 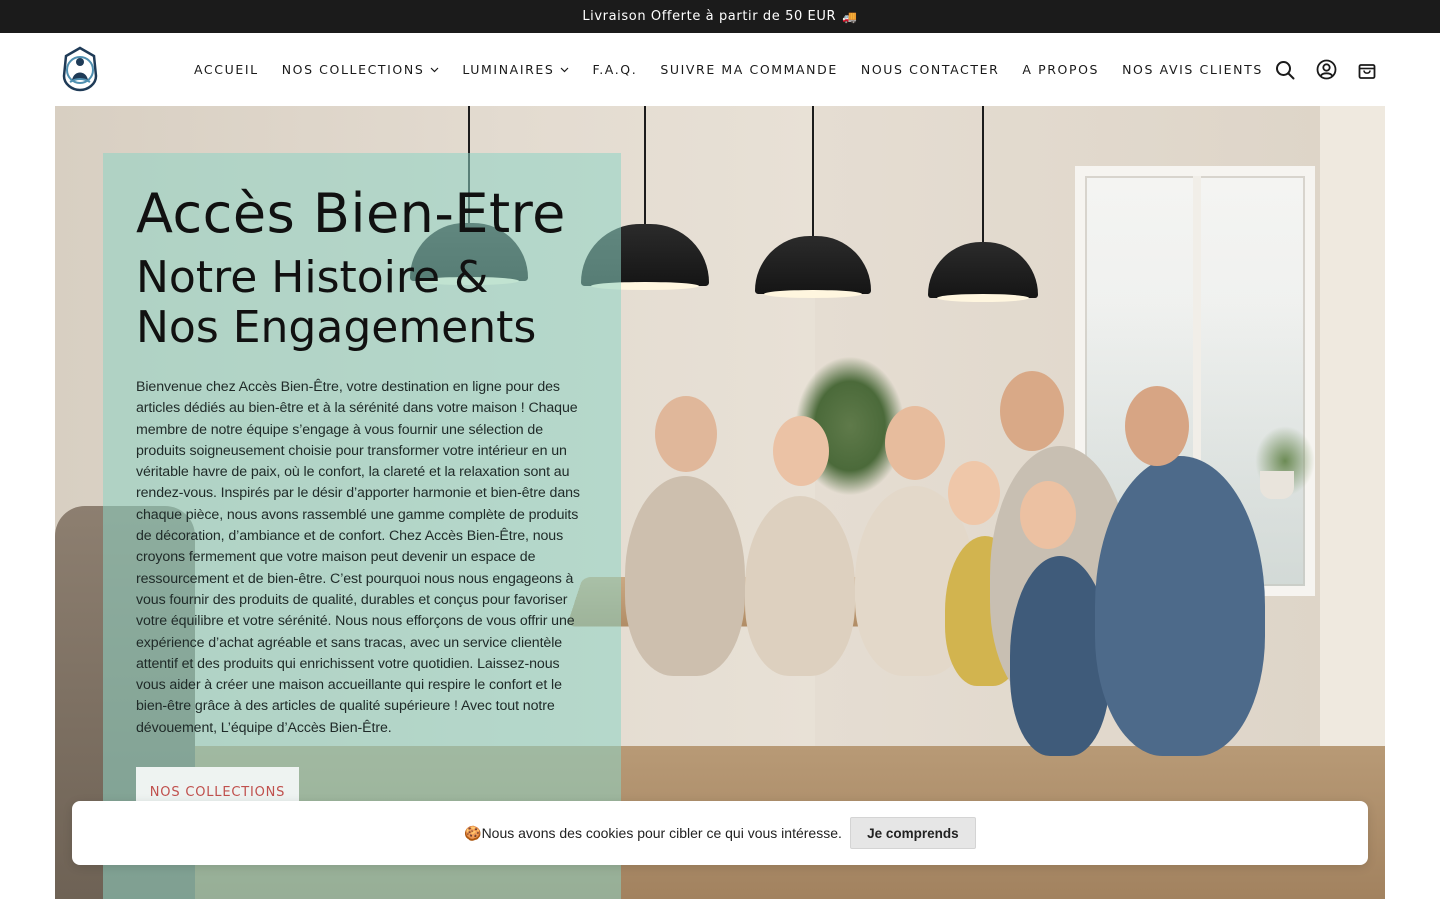 What do you see at coordinates (80, 69) in the screenshot?
I see `buddha-logo-icon` at bounding box center [80, 69].